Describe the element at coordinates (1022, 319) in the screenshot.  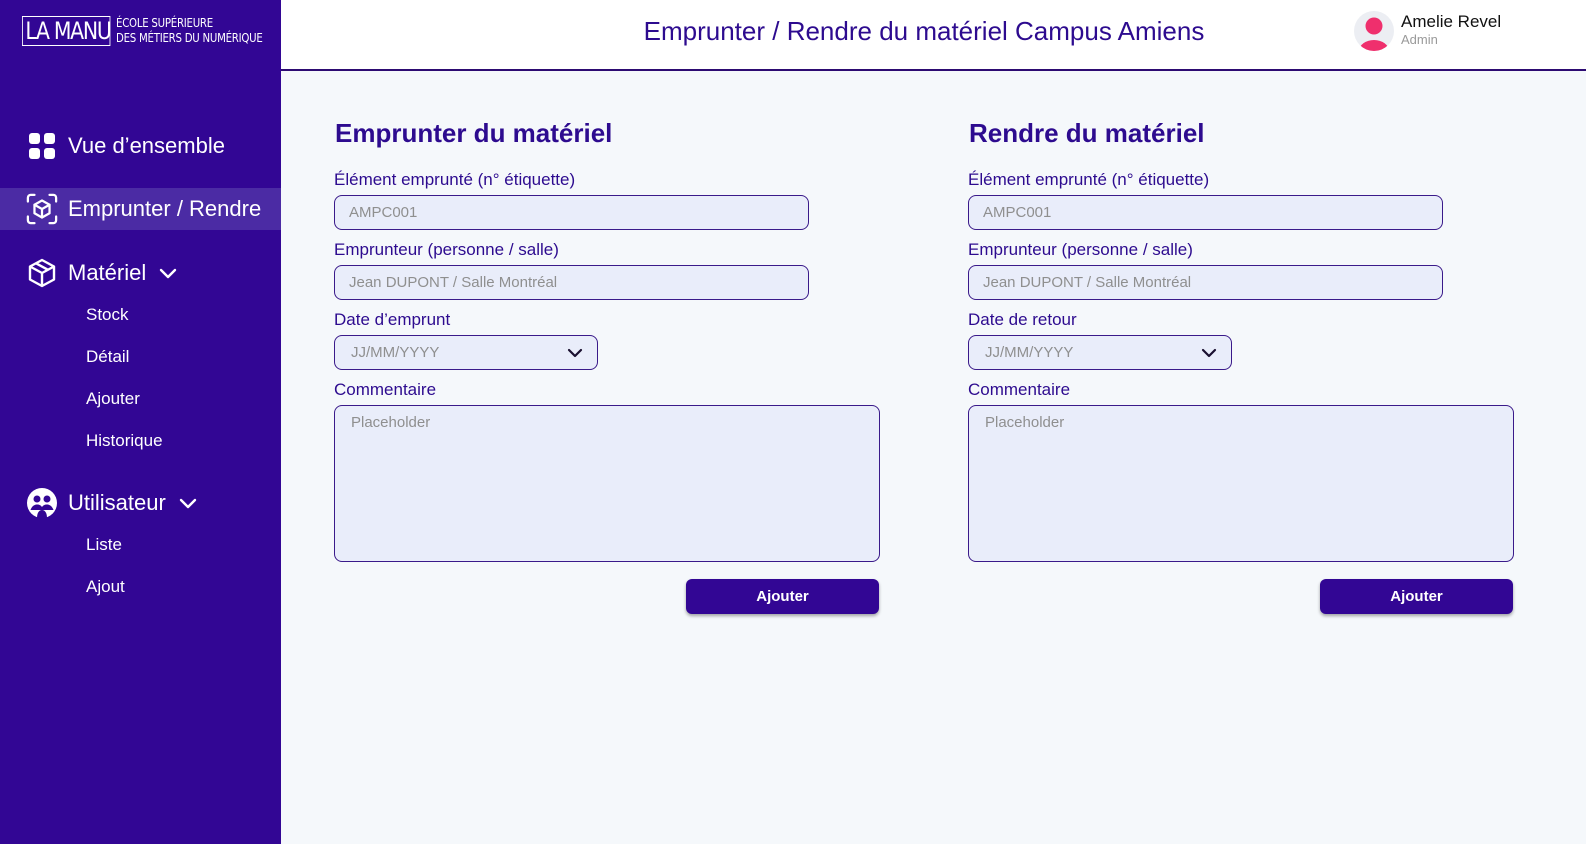
I see `return-date-label: Date de retour` at that location.